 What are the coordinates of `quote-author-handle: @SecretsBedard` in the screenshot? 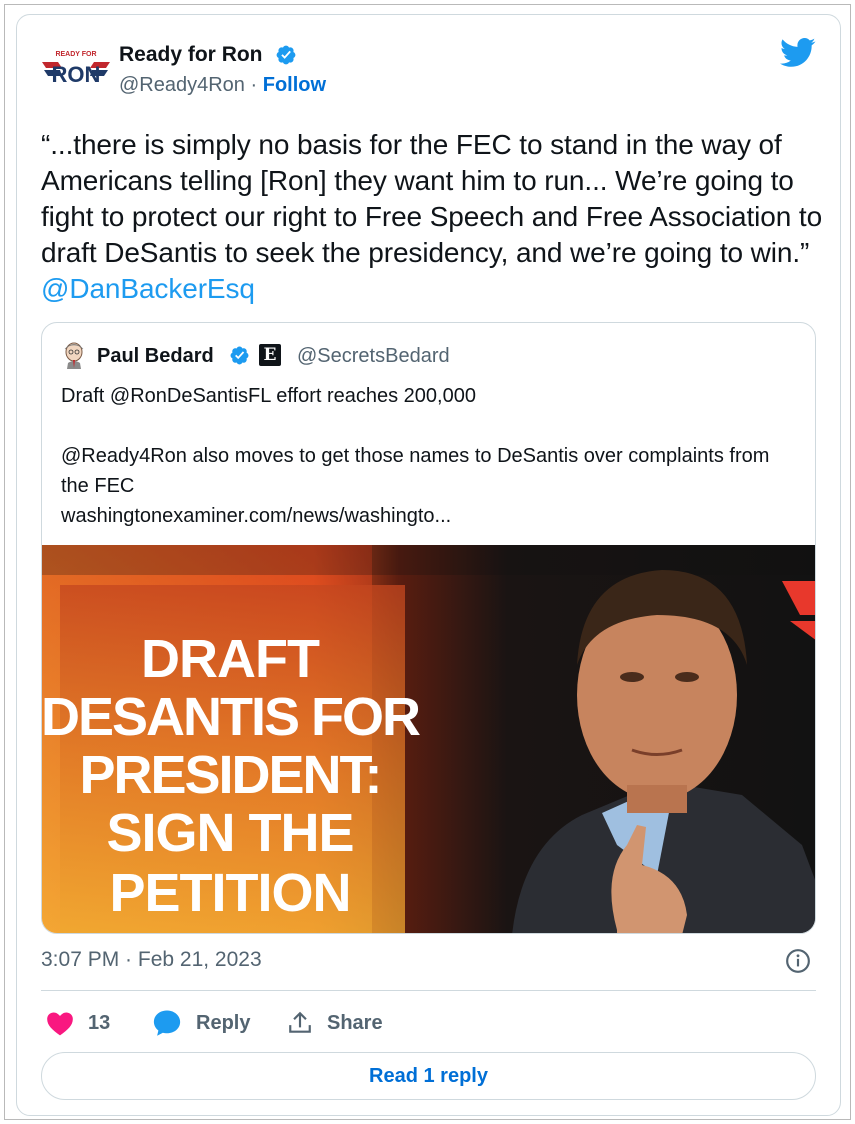 It's located at (373, 356).